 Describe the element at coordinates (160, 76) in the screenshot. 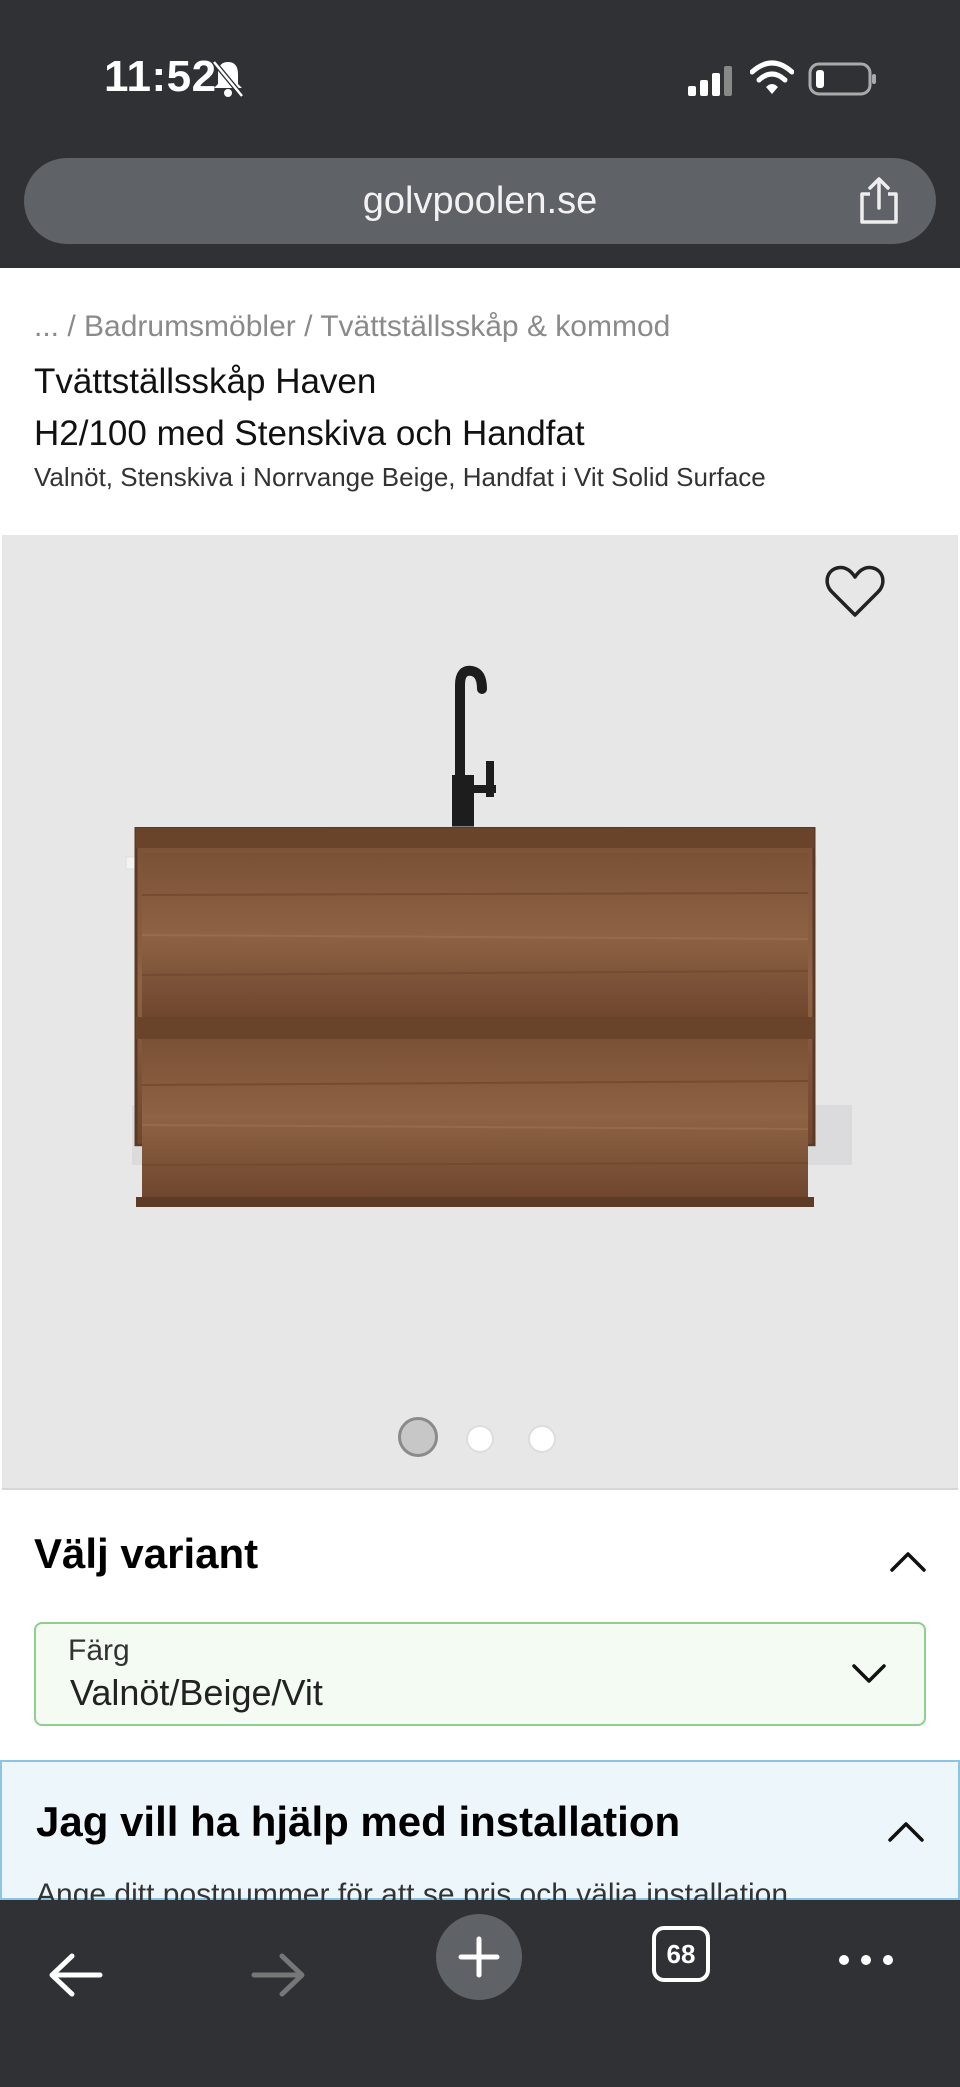

I see `status-time: 11:52` at that location.